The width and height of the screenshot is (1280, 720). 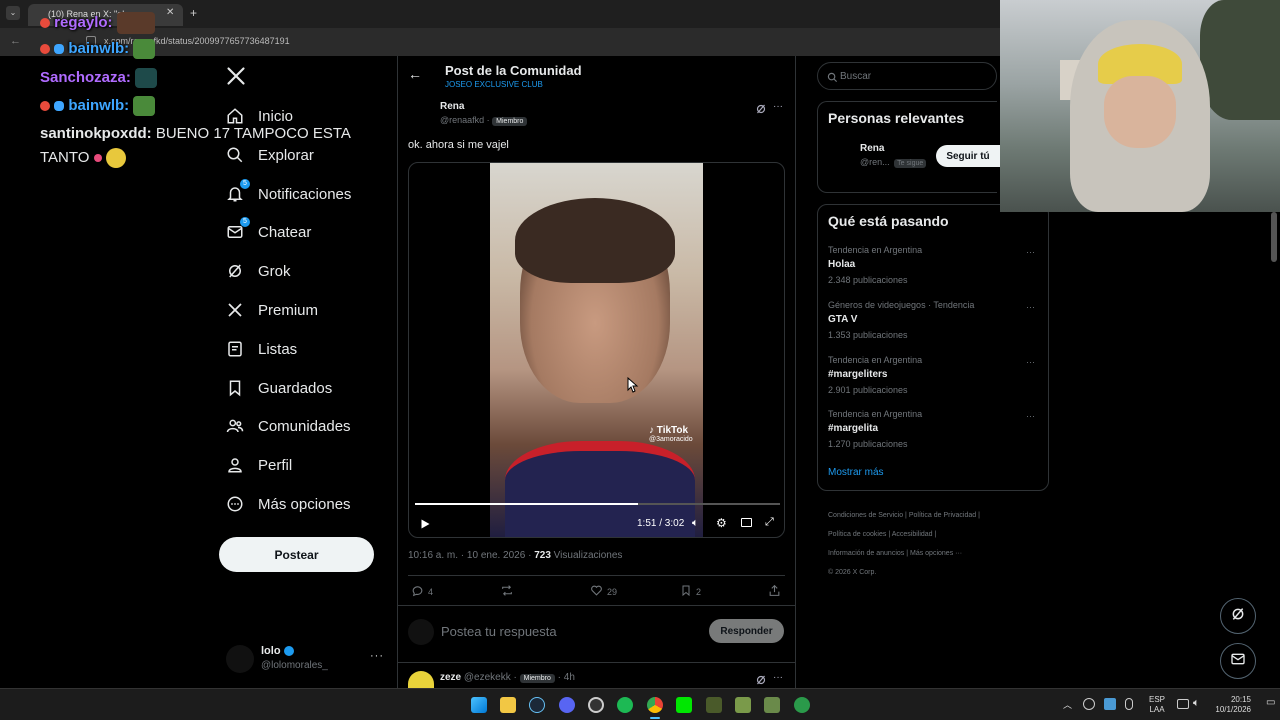 I want to click on search-bar: Buscar, so click(x=907, y=76).